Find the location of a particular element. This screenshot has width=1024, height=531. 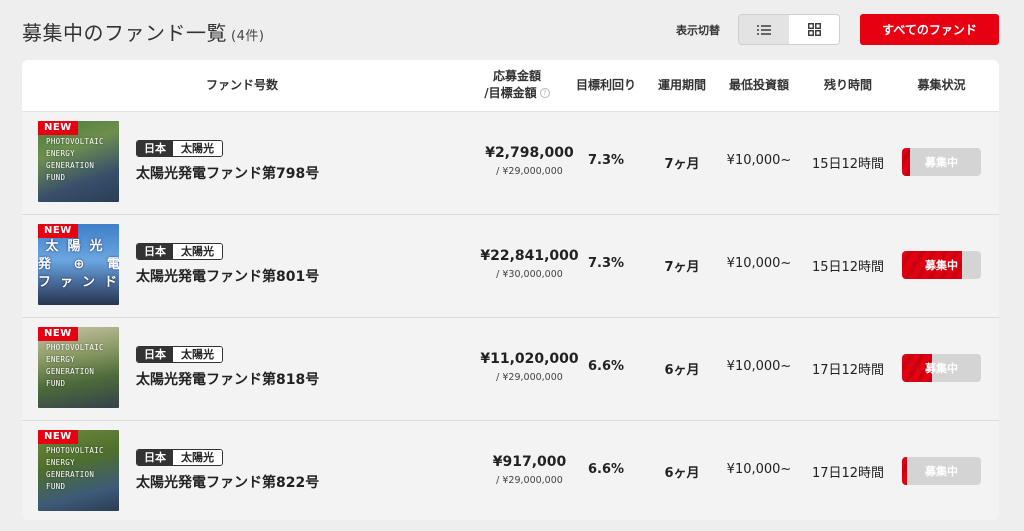

col-fund-name: ファンド号数 is located at coordinates (241, 85).